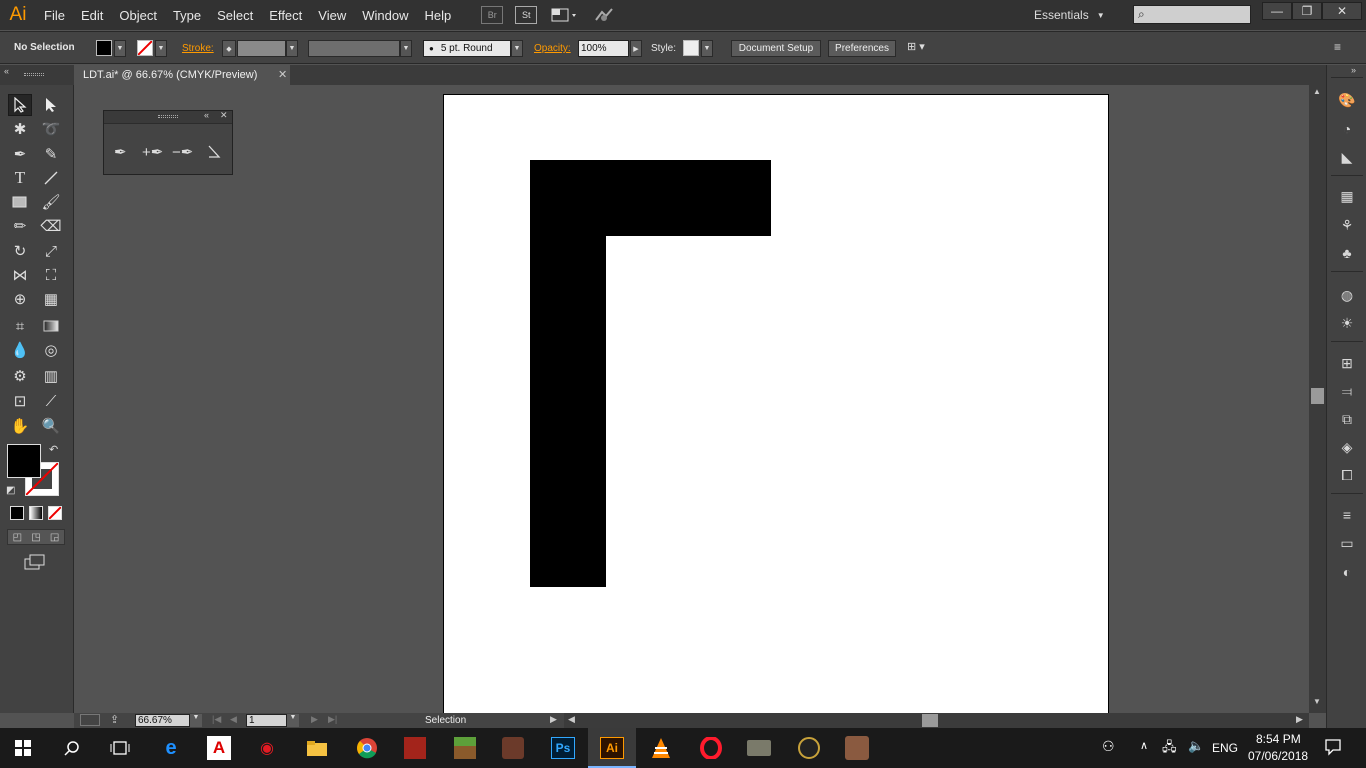  Describe the element at coordinates (10, 490) in the screenshot. I see `default-colors-icon: ◩` at that location.